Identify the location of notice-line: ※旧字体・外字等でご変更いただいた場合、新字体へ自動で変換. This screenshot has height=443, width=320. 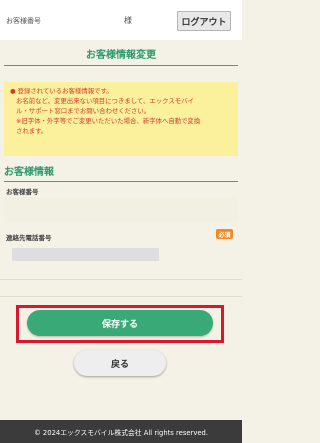
(108, 121).